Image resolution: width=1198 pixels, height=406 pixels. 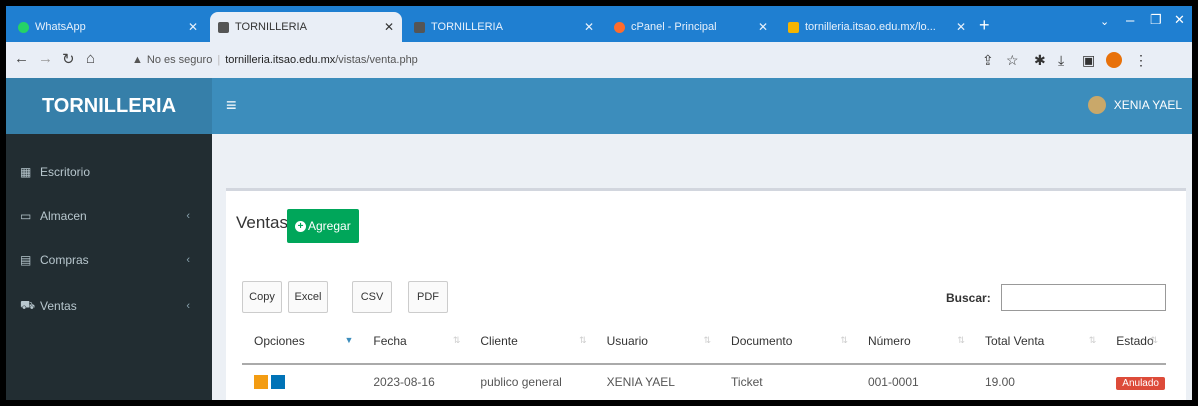 I want to click on numero-cell: 001-0001, so click(x=893, y=382).